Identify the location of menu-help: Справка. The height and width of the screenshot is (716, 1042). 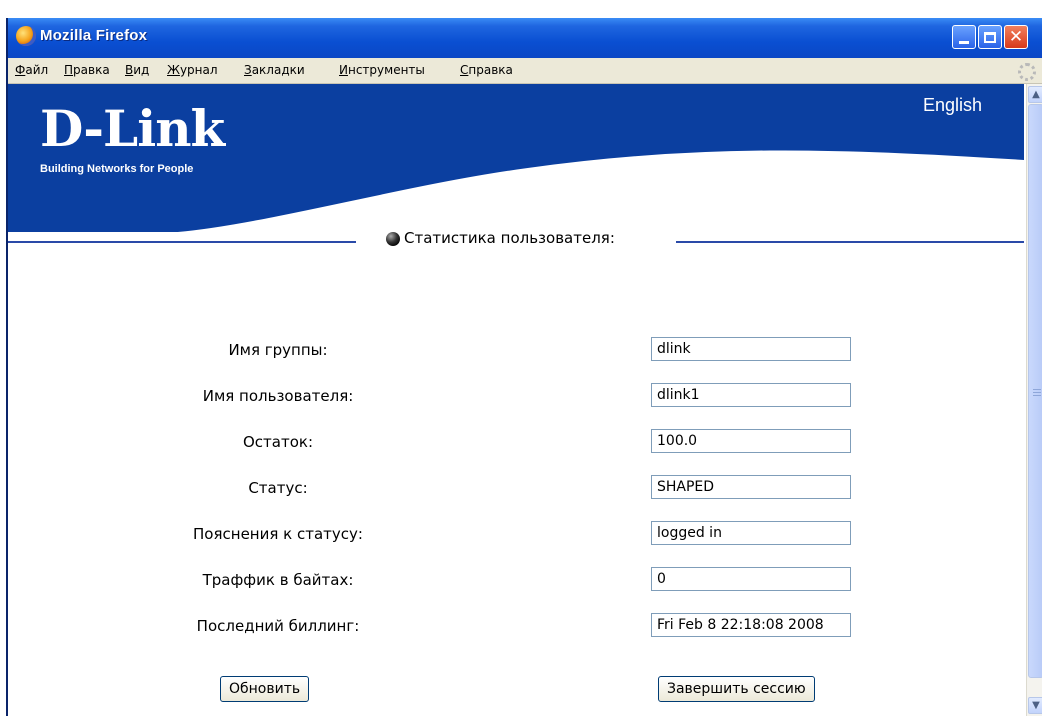
(486, 70).